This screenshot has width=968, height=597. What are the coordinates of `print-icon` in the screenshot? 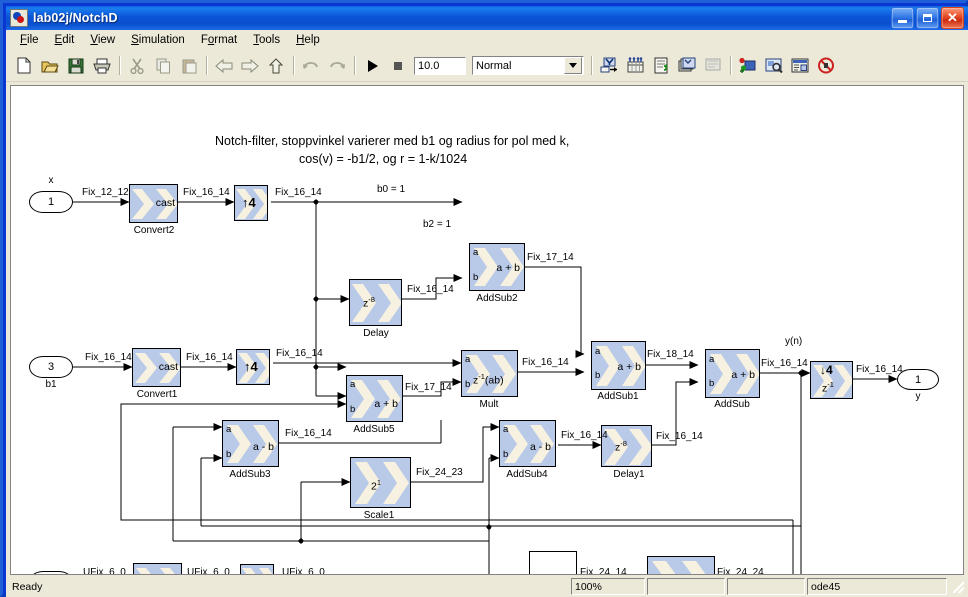 It's located at (102, 65).